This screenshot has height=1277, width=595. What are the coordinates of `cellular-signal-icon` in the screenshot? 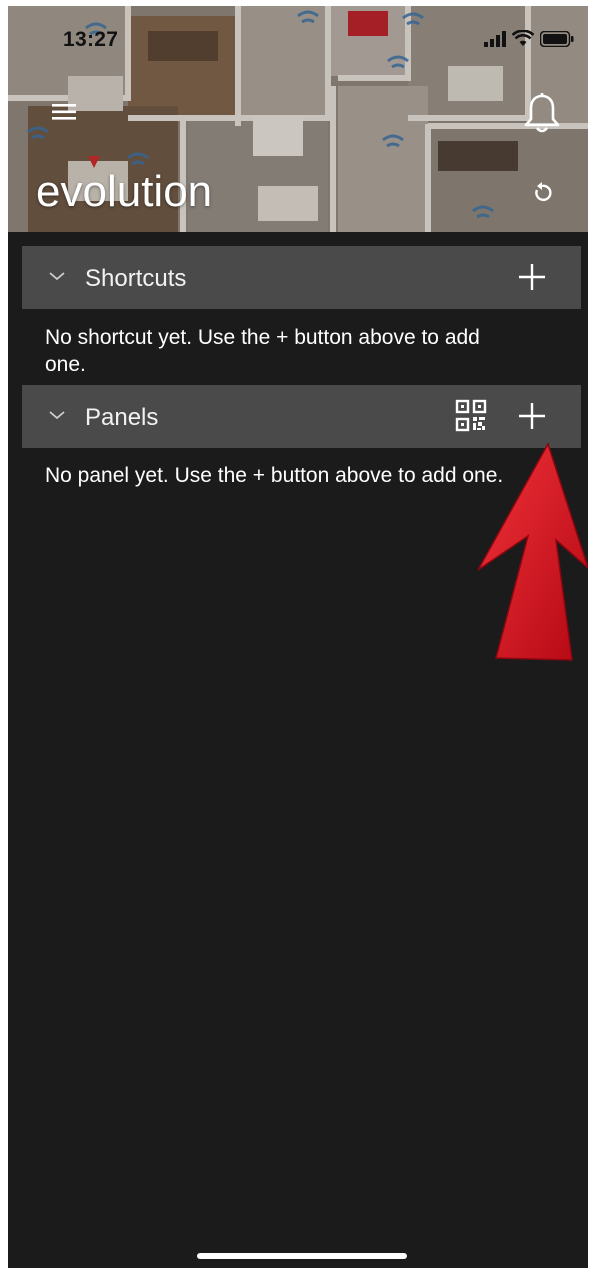 It's located at (495, 39).